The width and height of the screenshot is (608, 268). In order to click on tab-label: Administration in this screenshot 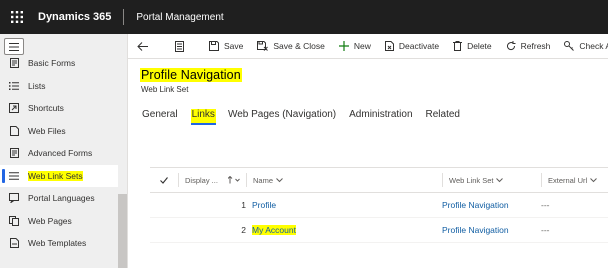, I will do `click(381, 114)`.